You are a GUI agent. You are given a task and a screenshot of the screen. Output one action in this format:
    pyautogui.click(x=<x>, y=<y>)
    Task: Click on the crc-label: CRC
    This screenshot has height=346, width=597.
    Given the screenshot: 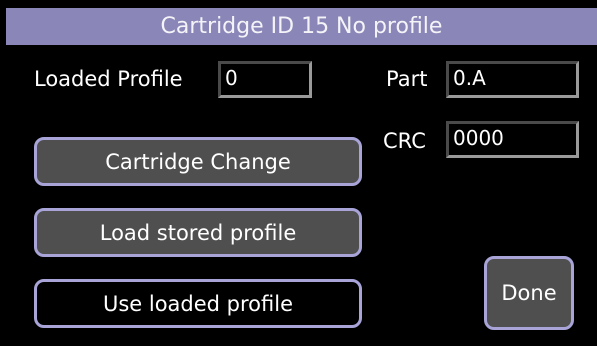 What is the action you would take?
    pyautogui.click(x=404, y=141)
    